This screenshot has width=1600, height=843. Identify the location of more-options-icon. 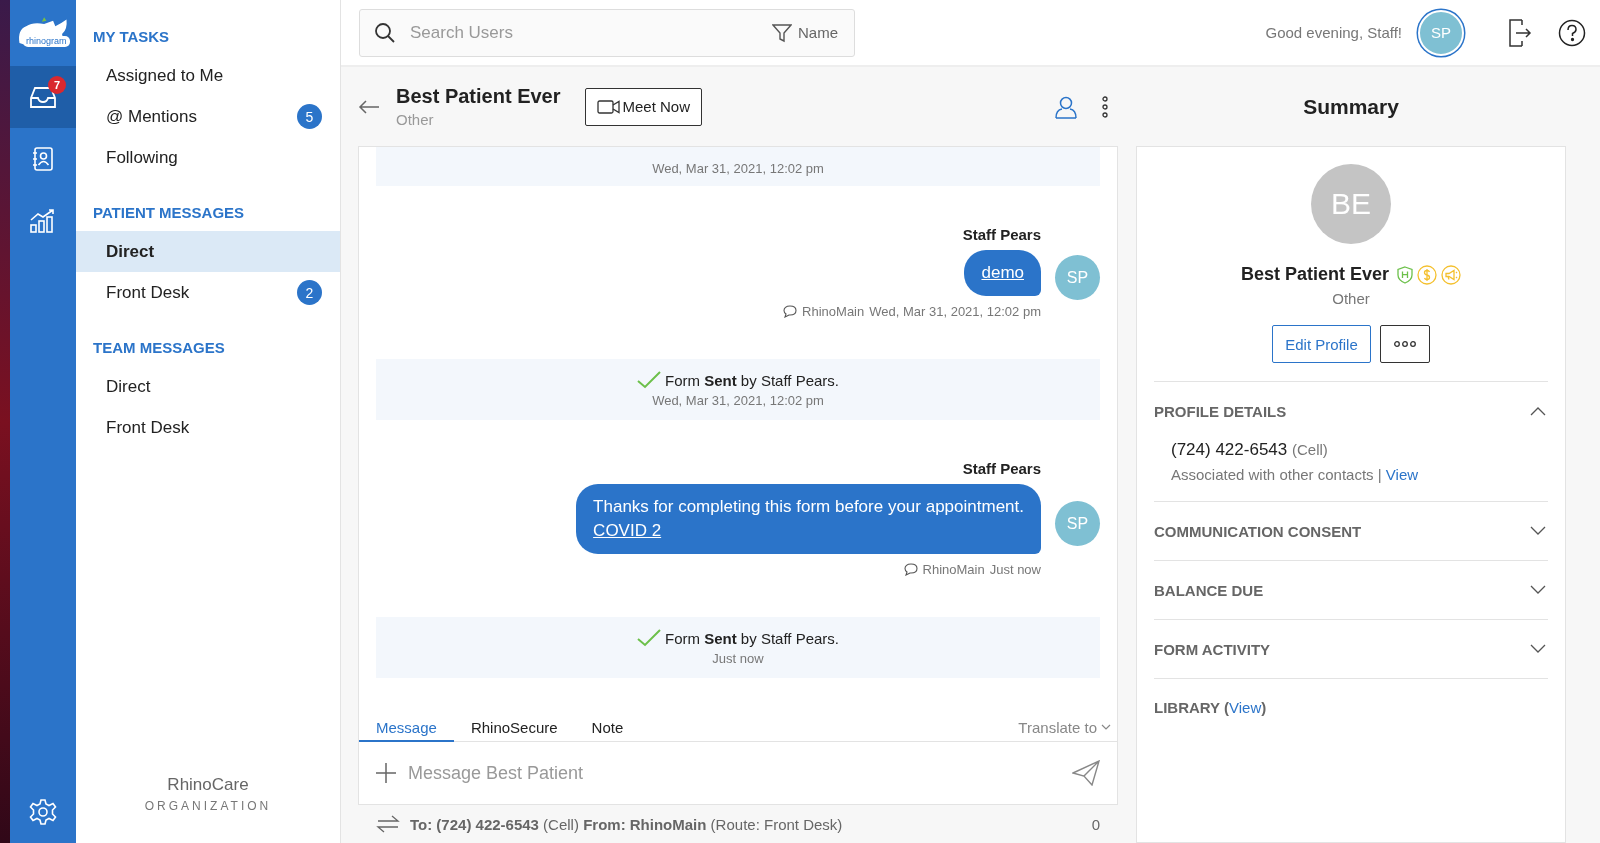
(1105, 106).